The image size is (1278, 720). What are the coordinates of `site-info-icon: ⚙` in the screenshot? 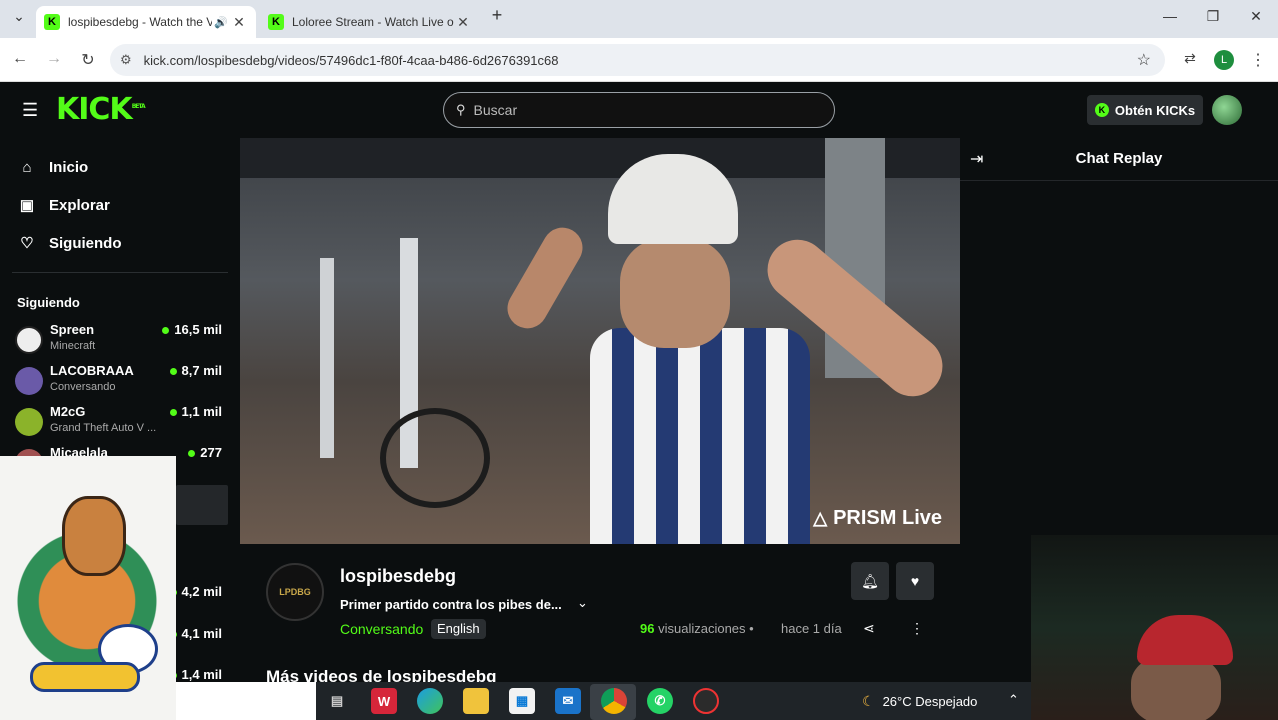 It's located at (126, 60).